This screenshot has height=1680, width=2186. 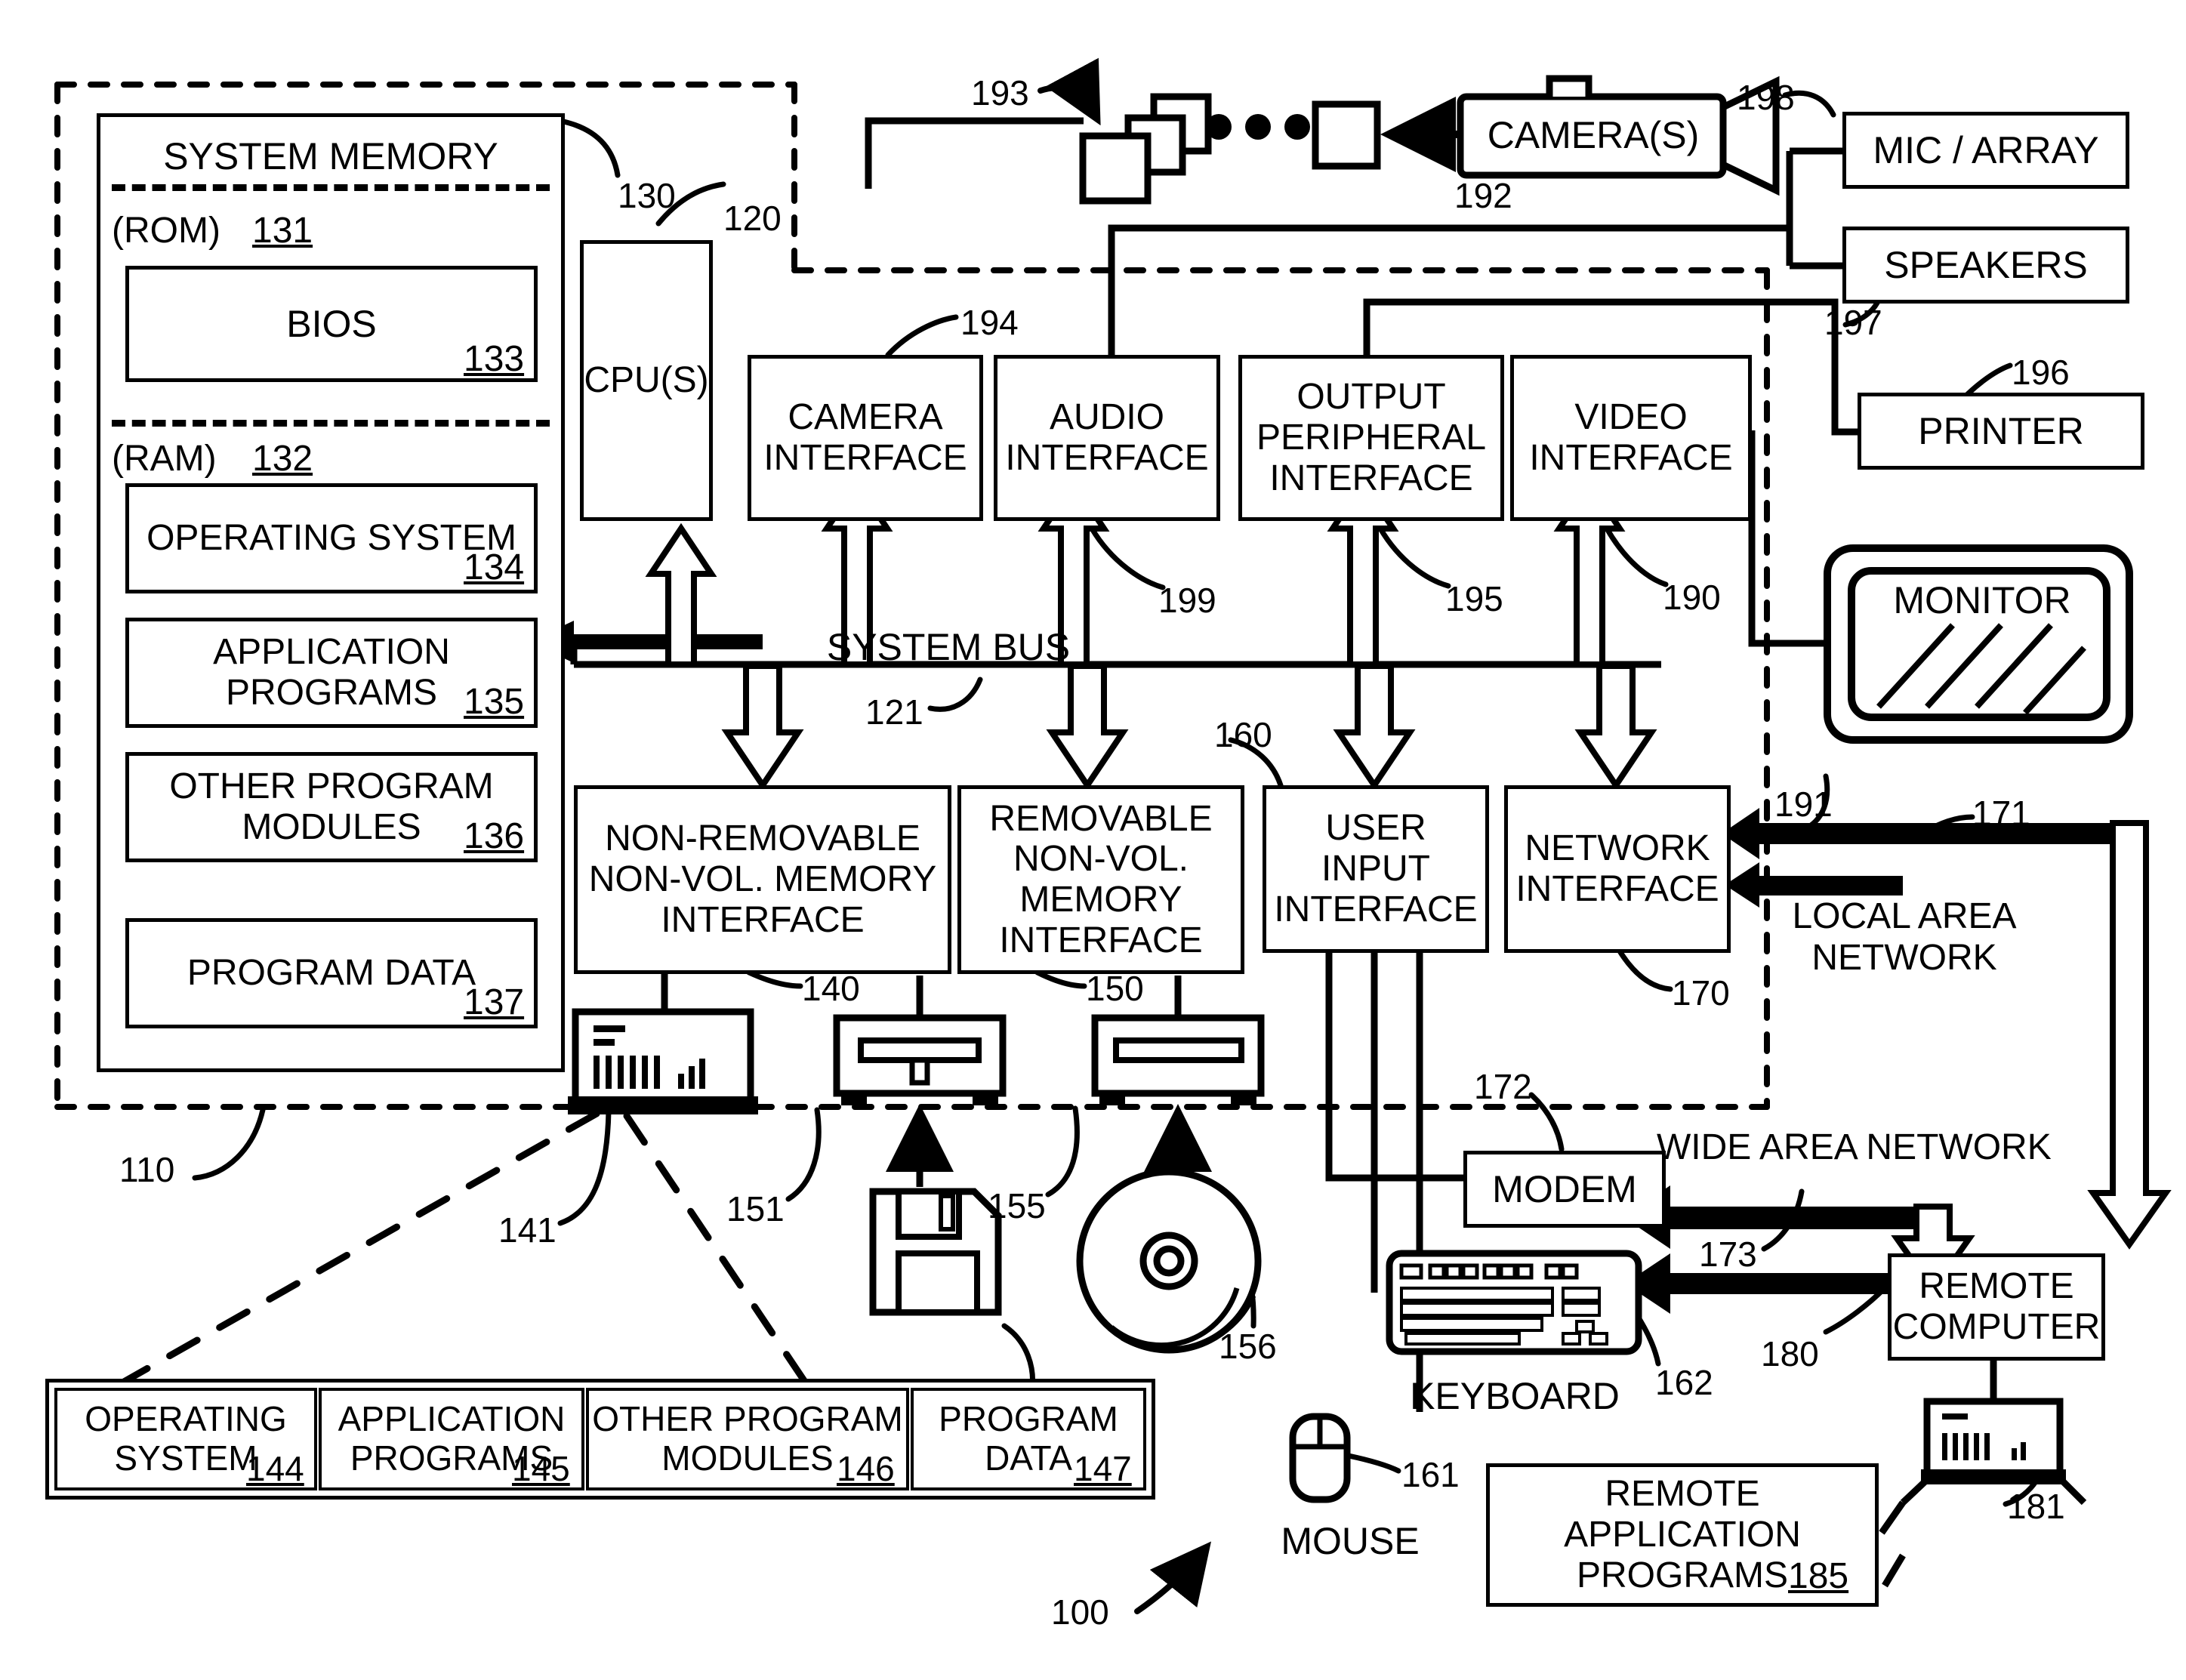 I want to click on monitor-ref: 191, so click(x=1803, y=804).